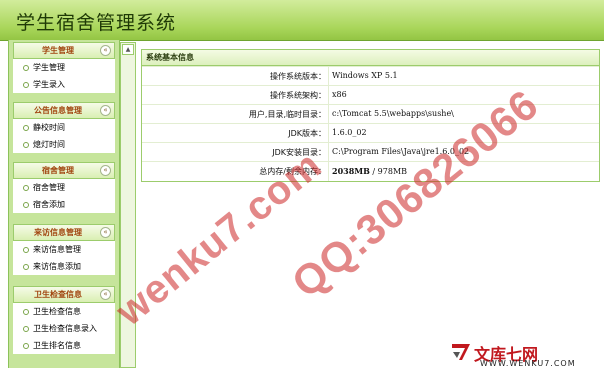 This screenshot has width=604, height=371. Describe the element at coordinates (58, 170) in the screenshot. I see `section-title: 宿舍管理` at that location.